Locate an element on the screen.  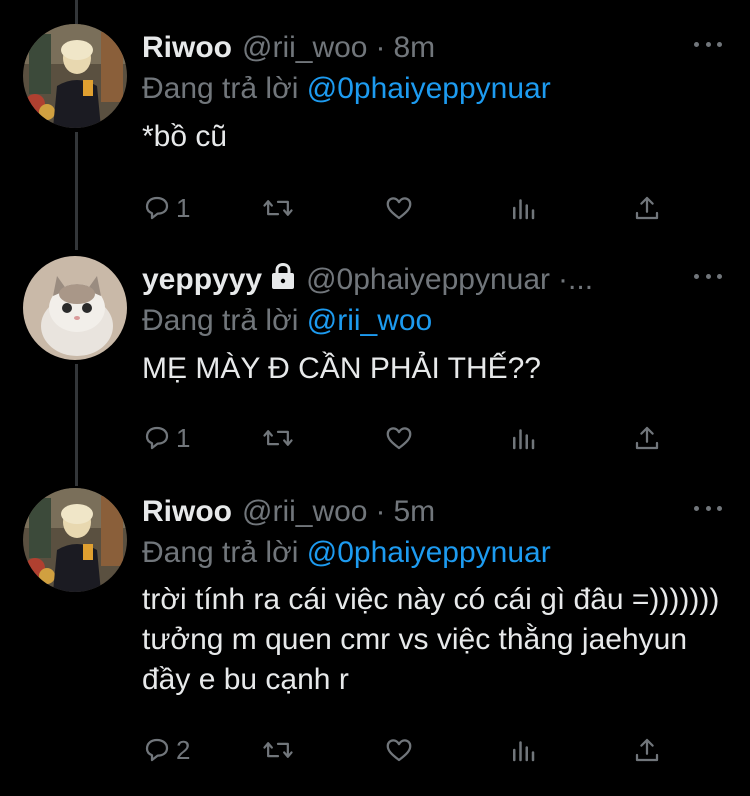
action-bar: 2 is located at coordinates (407, 750).